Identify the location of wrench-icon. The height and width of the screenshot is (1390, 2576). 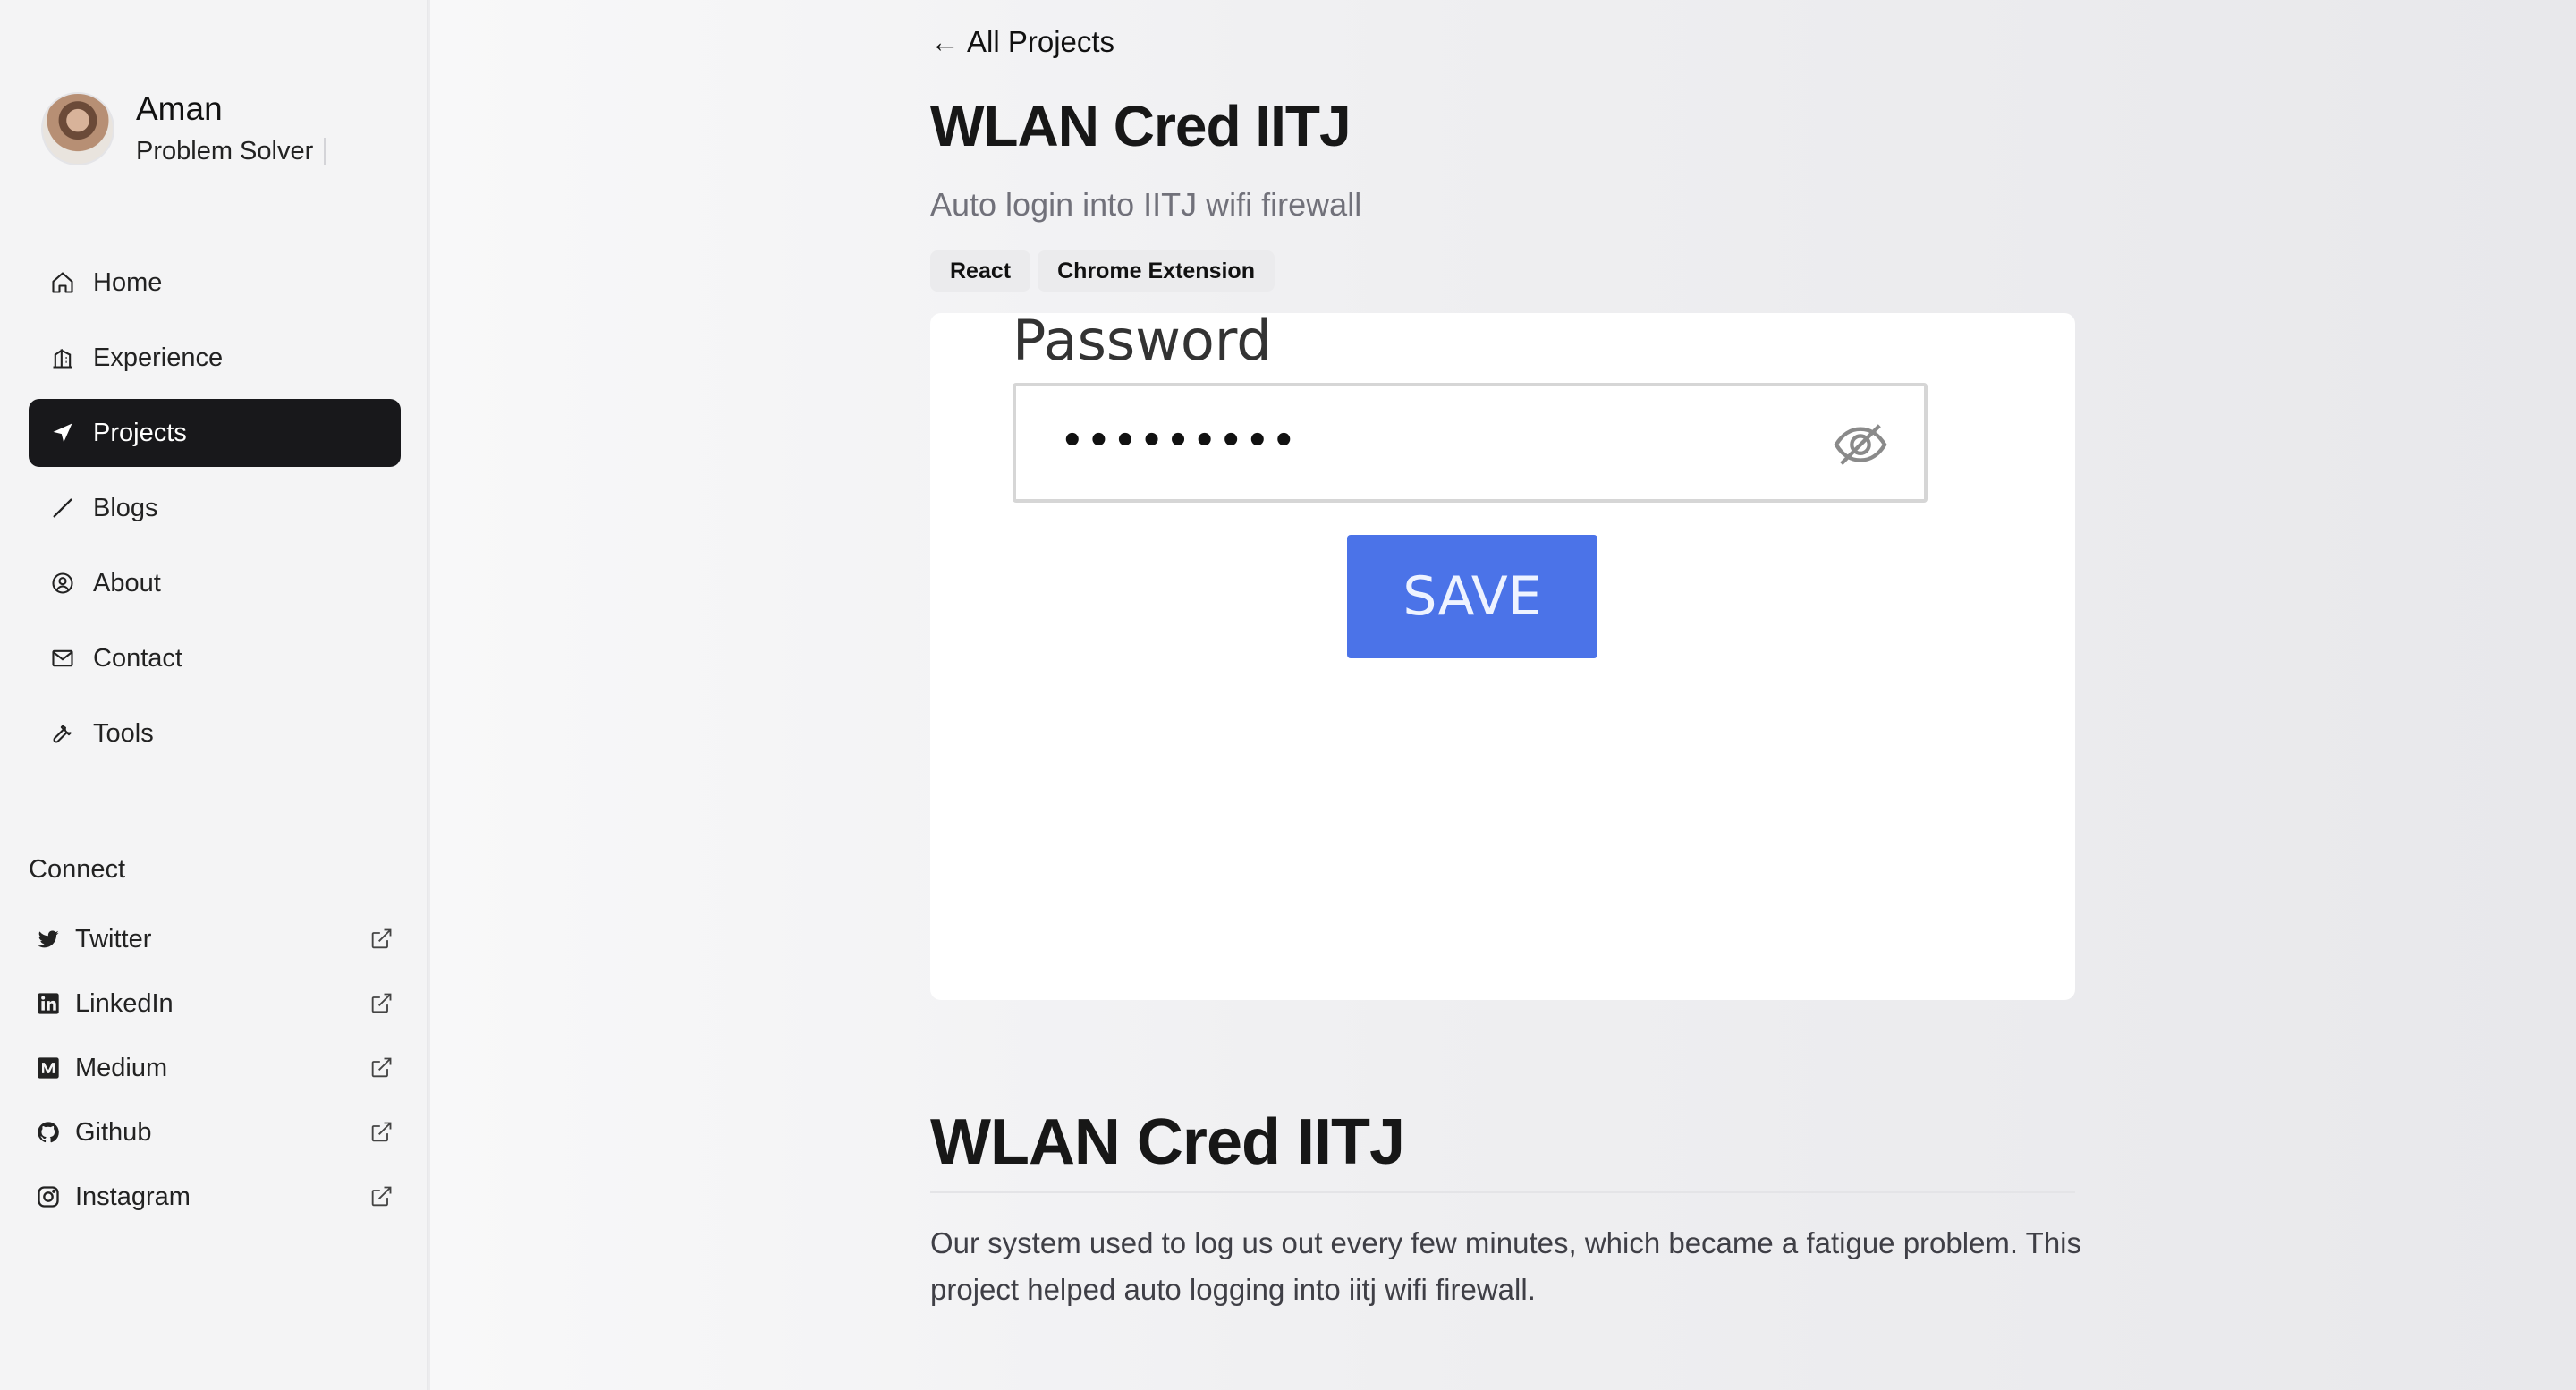
(62, 733).